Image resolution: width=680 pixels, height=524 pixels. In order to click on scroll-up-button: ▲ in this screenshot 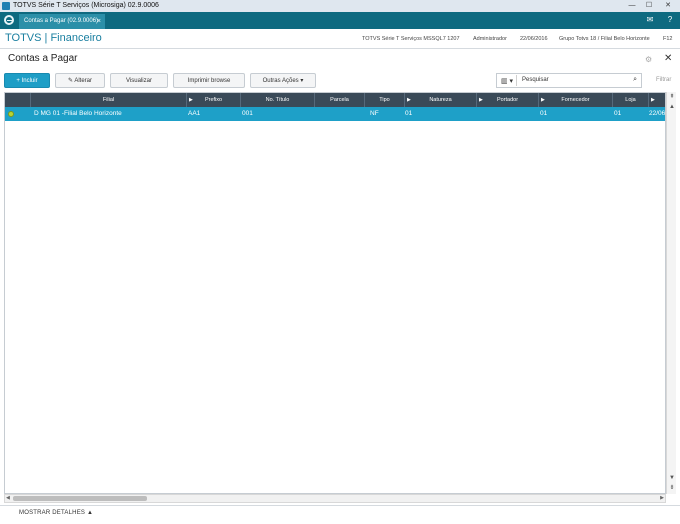, I will do `click(672, 107)`.